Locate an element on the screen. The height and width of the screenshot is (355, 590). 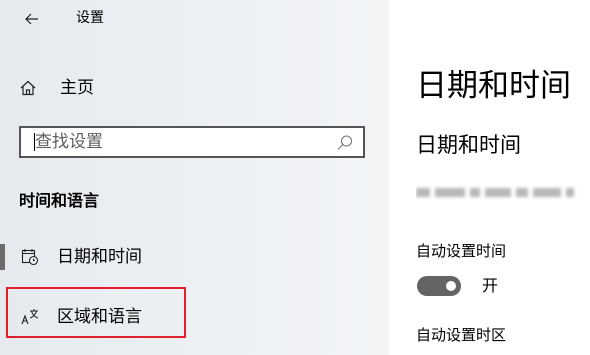
calendar-clock-icon is located at coordinates (30, 257).